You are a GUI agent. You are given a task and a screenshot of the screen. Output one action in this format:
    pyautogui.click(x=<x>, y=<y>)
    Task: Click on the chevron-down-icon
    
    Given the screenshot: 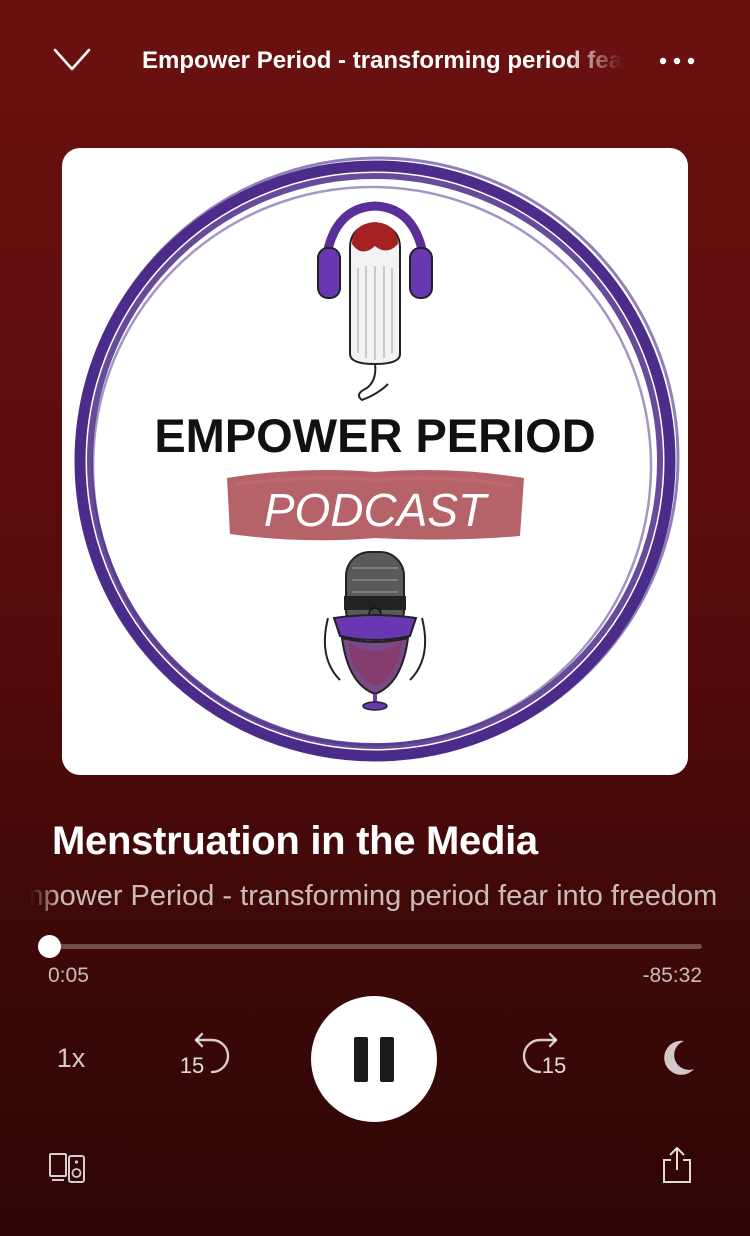 What is the action you would take?
    pyautogui.click(x=72, y=59)
    